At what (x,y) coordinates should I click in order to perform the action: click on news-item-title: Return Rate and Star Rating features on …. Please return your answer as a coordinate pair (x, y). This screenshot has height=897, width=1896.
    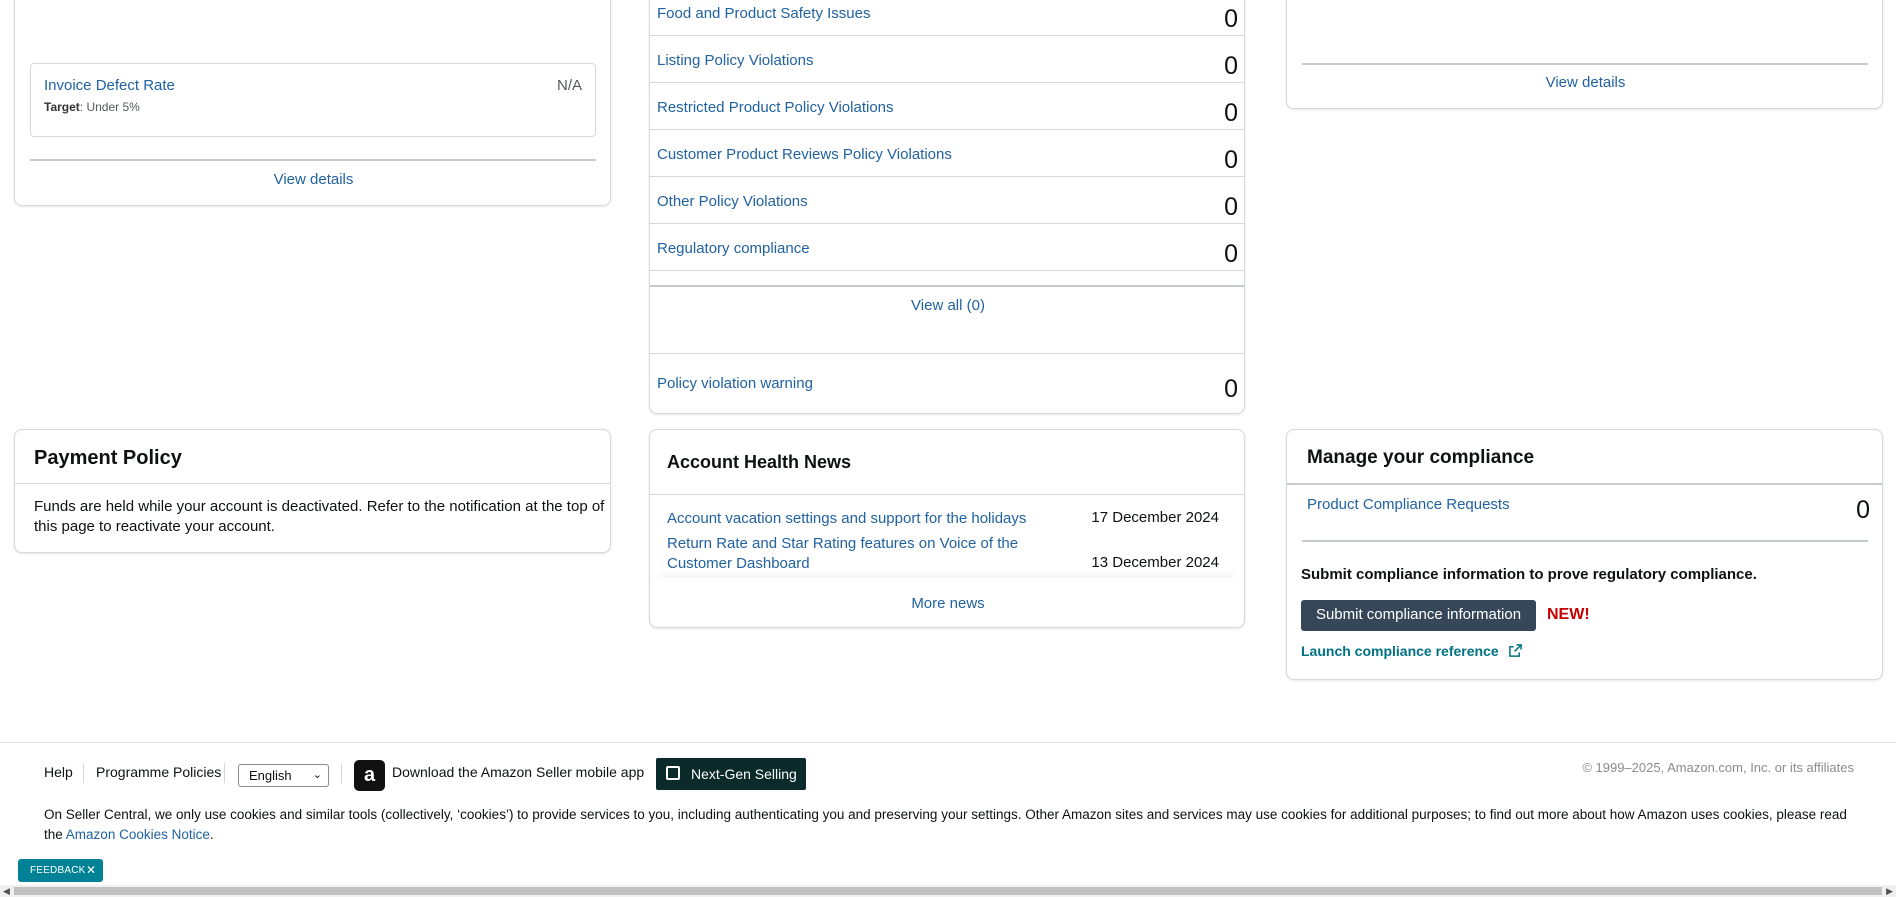
    Looking at the image, I should click on (843, 543).